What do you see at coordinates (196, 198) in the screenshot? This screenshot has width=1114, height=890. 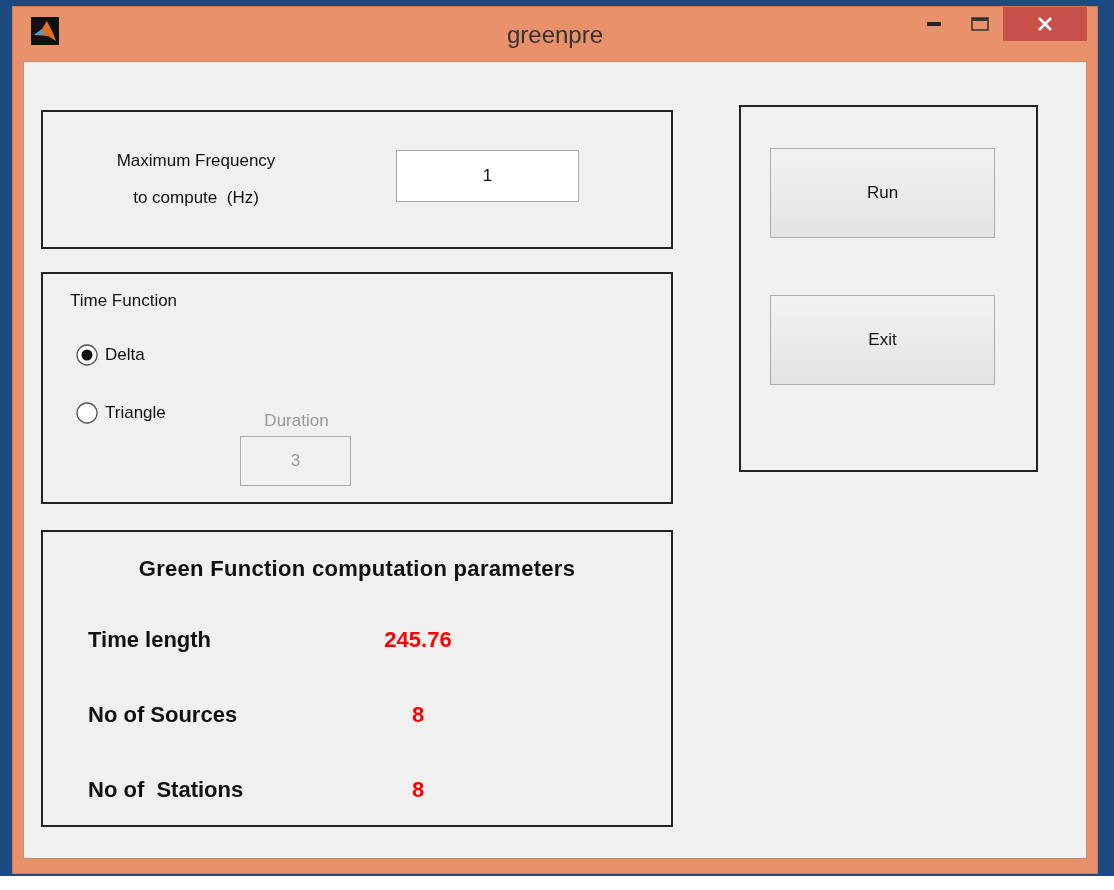 I see `frequency-label: to compute (Hz)` at bounding box center [196, 198].